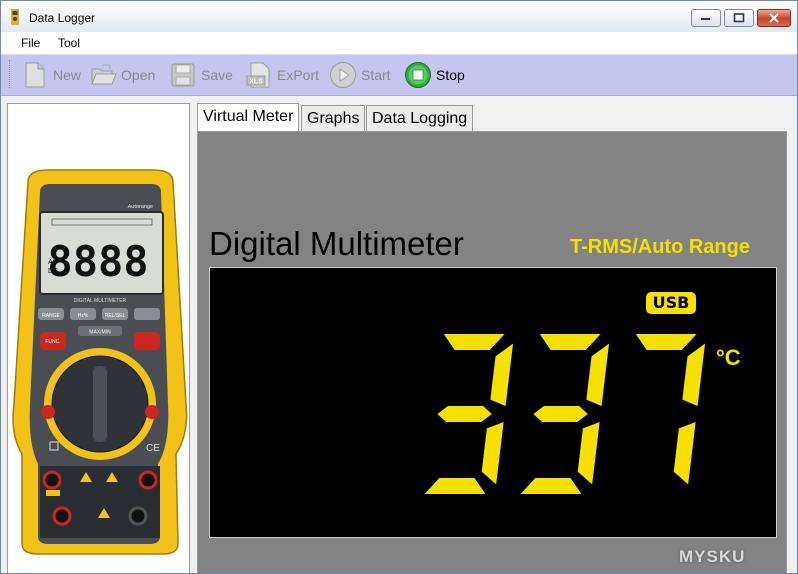  What do you see at coordinates (258, 75) in the screenshot?
I see `xls-export-icon: XLS` at bounding box center [258, 75].